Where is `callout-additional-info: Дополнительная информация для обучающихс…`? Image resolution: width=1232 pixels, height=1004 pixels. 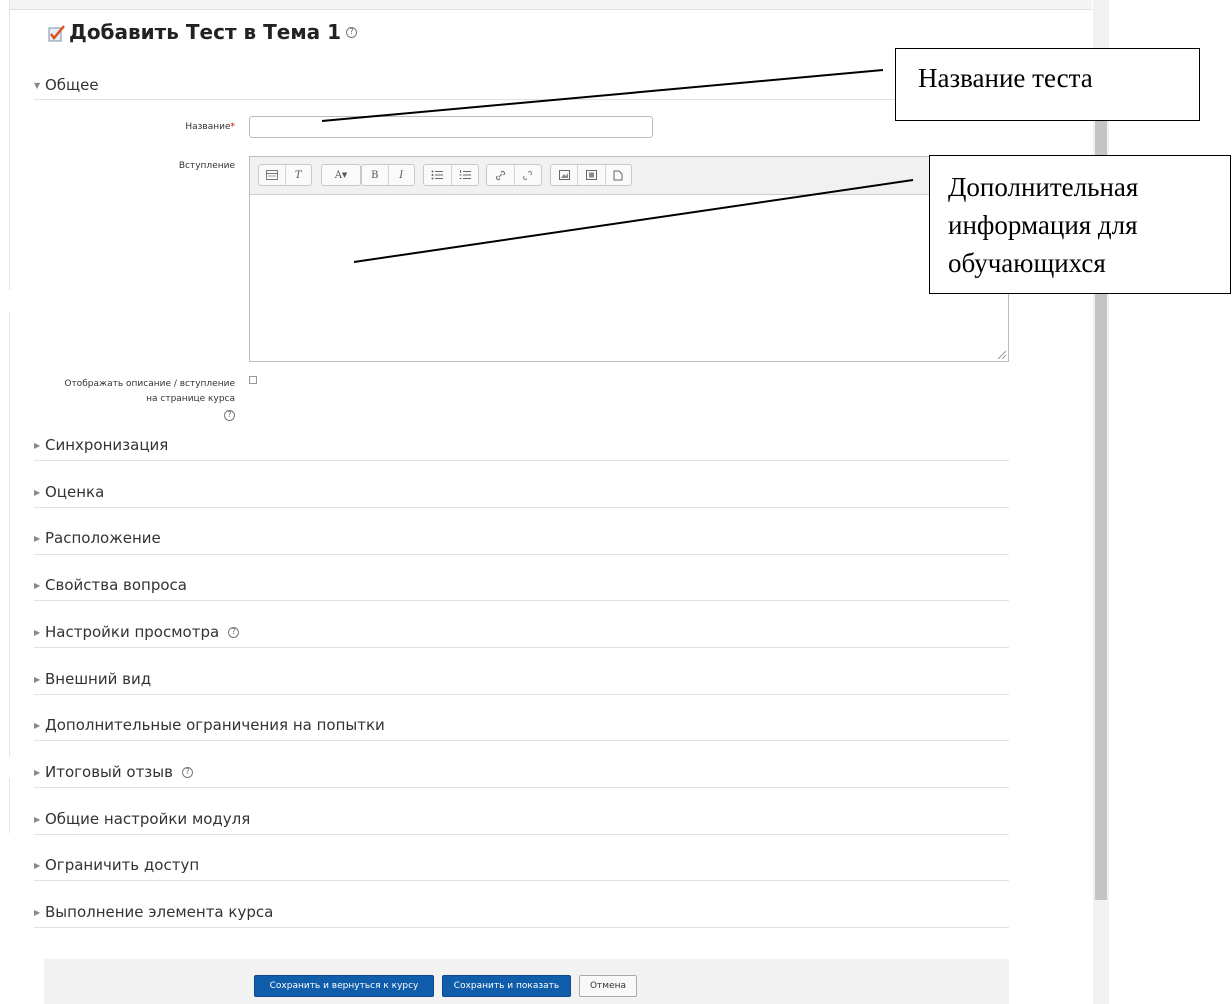
callout-additional-info: Дополнительная информация для обучающихс… is located at coordinates (1080, 224).